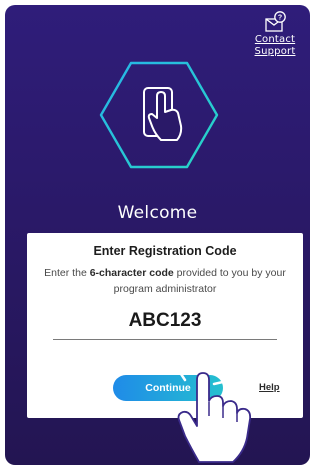 Image resolution: width=320 pixels, height=472 pixels. I want to click on welcome-heading: Welcome, so click(157, 213).